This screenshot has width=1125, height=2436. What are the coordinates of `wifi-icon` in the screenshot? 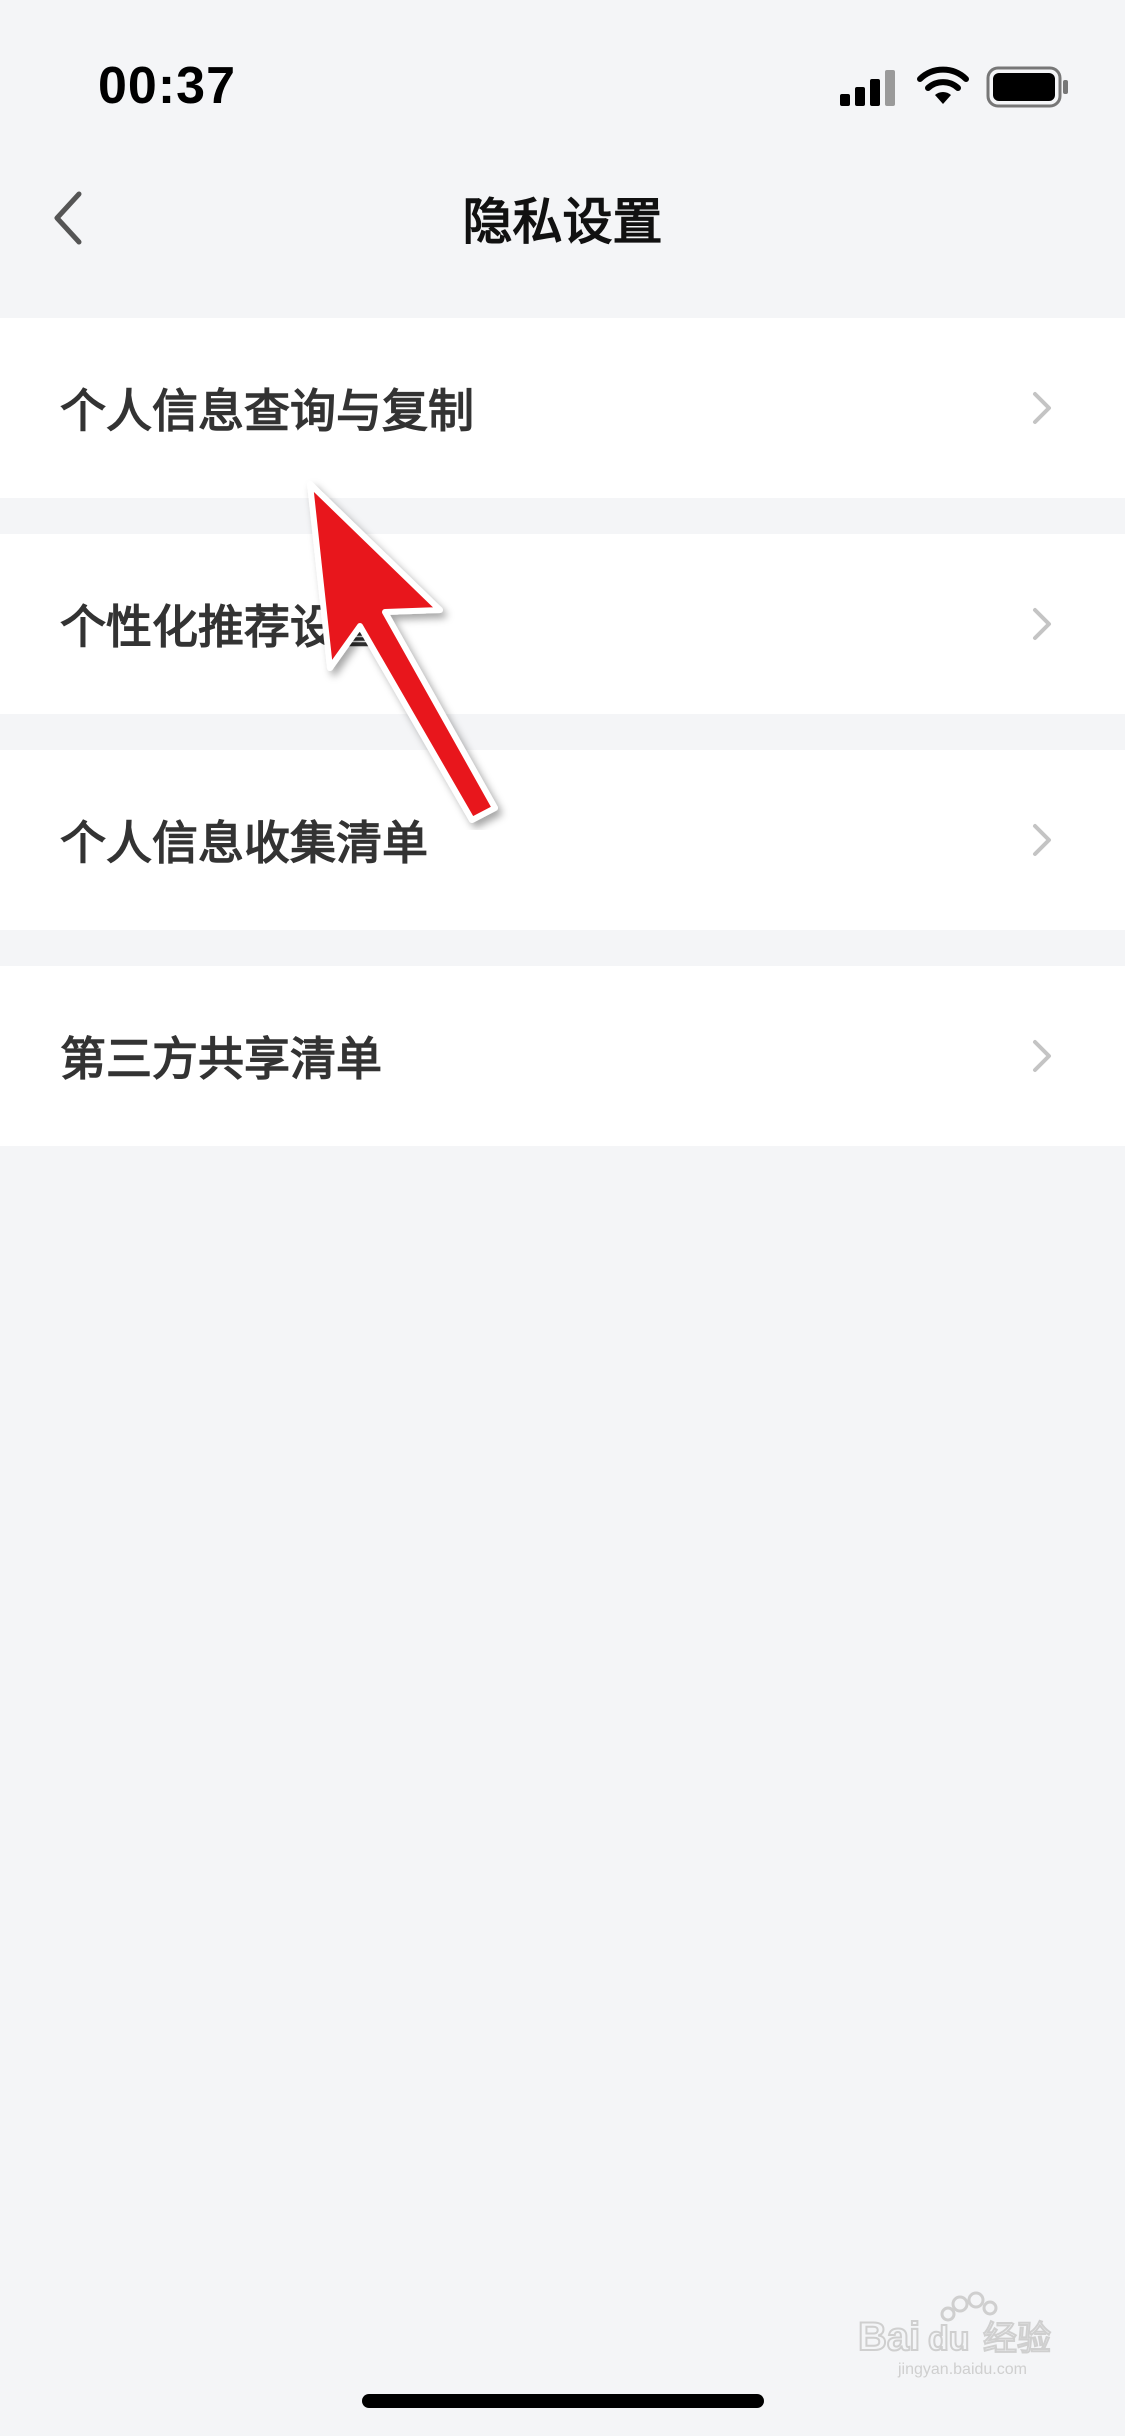 It's located at (943, 85).